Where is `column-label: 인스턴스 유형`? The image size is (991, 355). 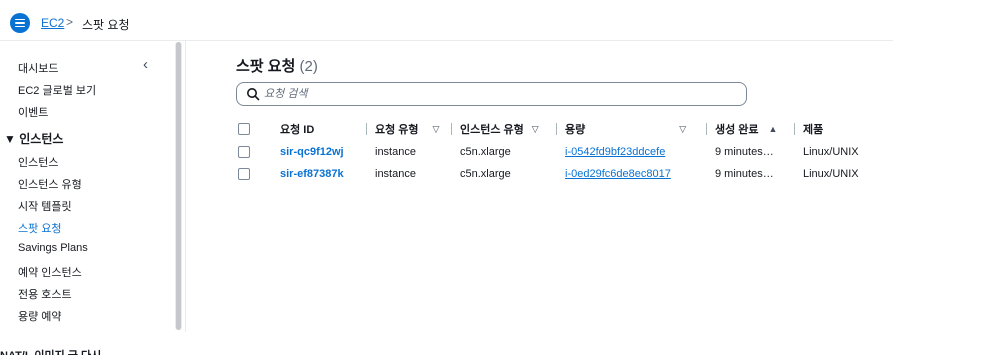
column-label: 인스턴스 유형 is located at coordinates (492, 130).